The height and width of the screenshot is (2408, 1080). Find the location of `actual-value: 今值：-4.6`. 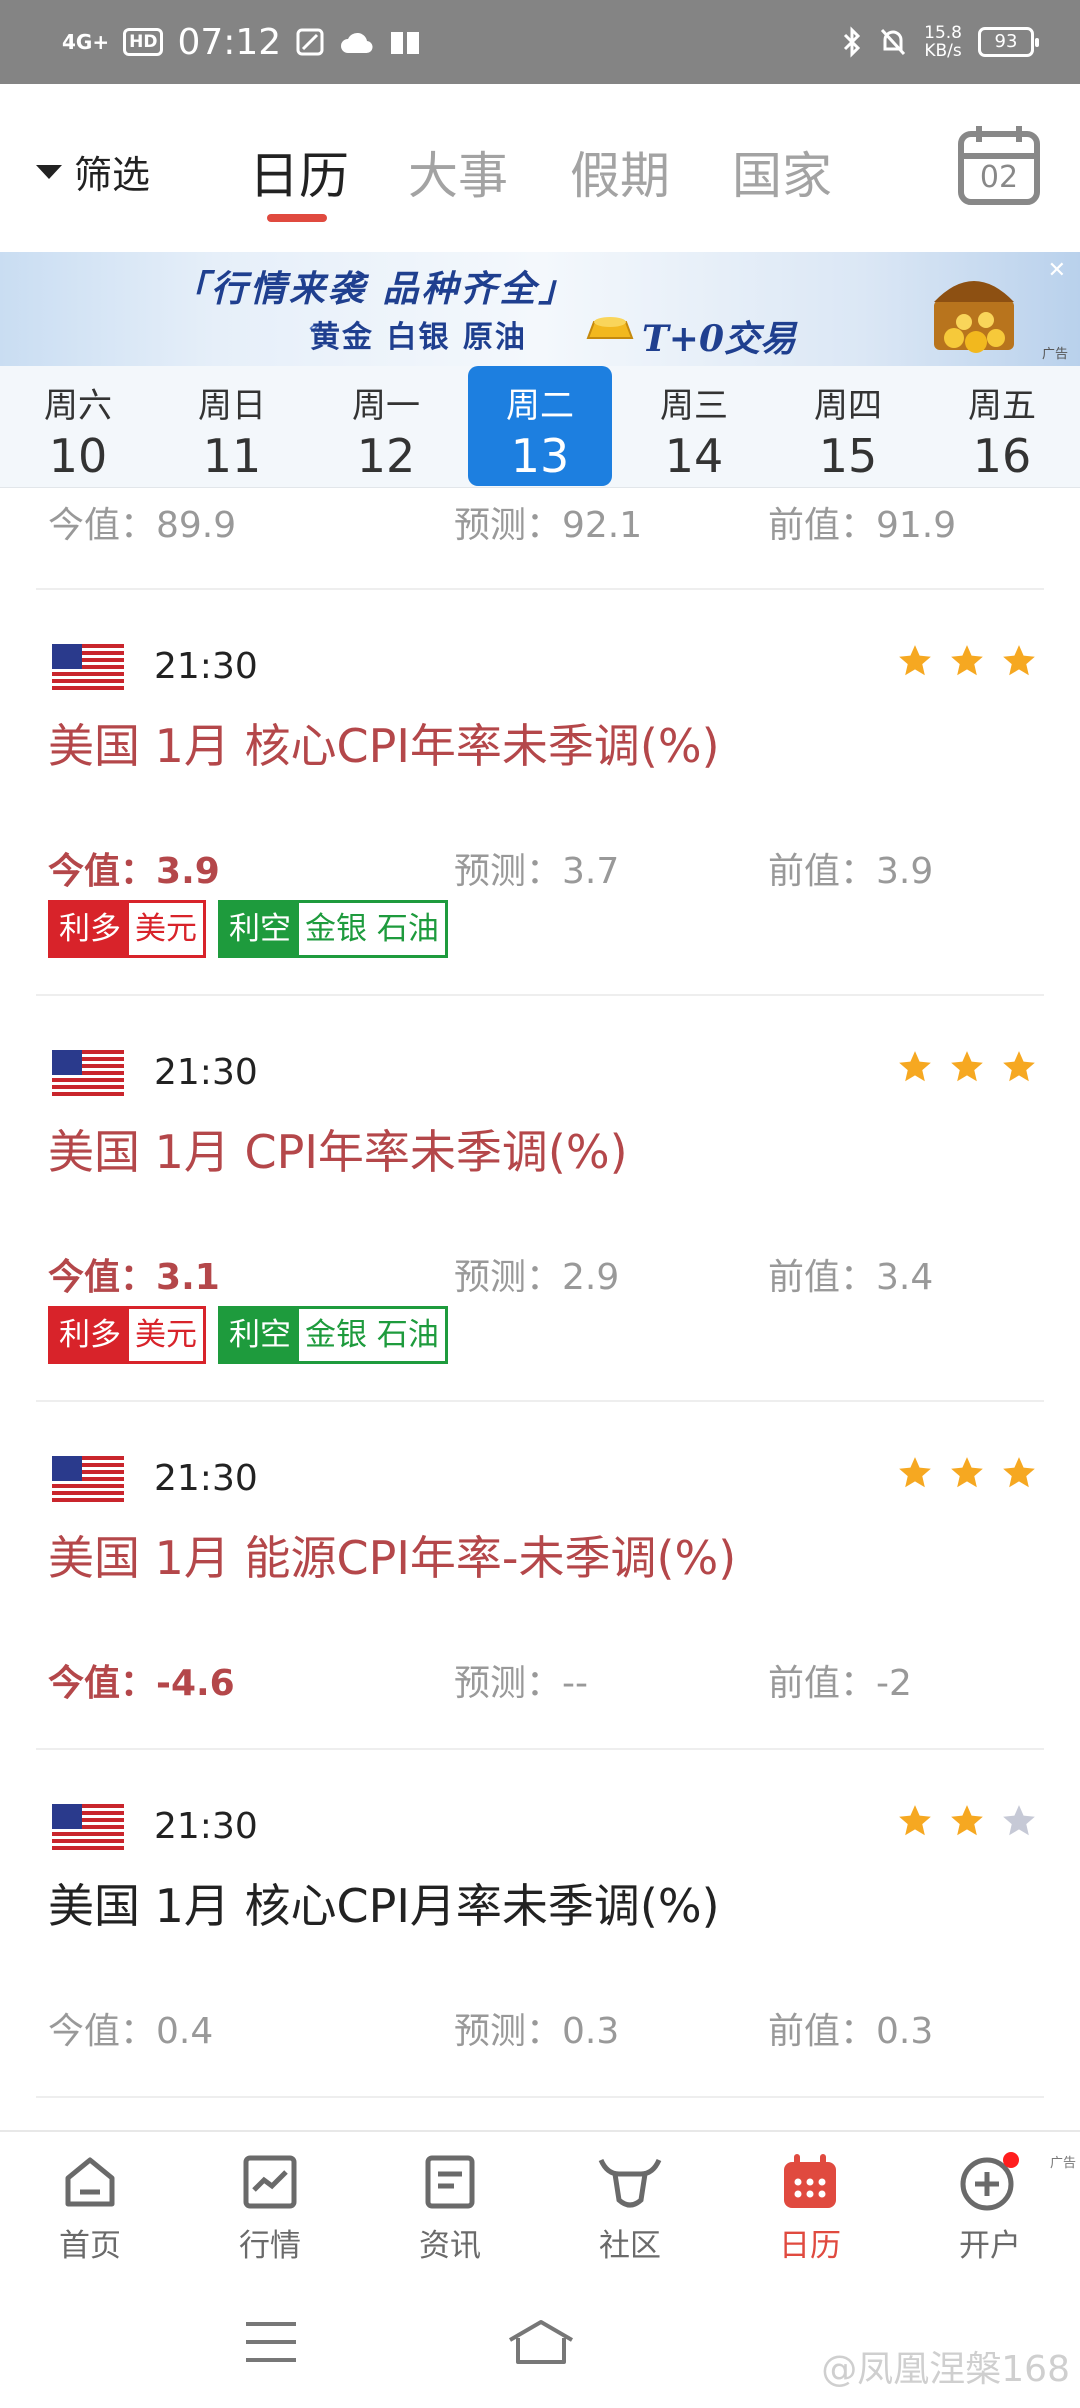

actual-value: 今值：-4.6 is located at coordinates (141, 1680).